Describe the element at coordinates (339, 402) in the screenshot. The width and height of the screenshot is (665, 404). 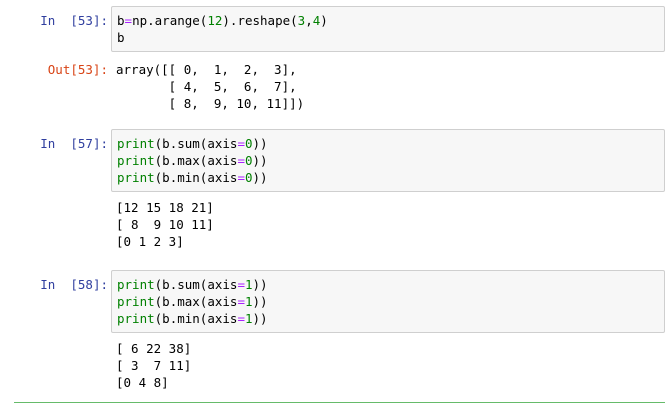
I see `selected-cell-border` at that location.